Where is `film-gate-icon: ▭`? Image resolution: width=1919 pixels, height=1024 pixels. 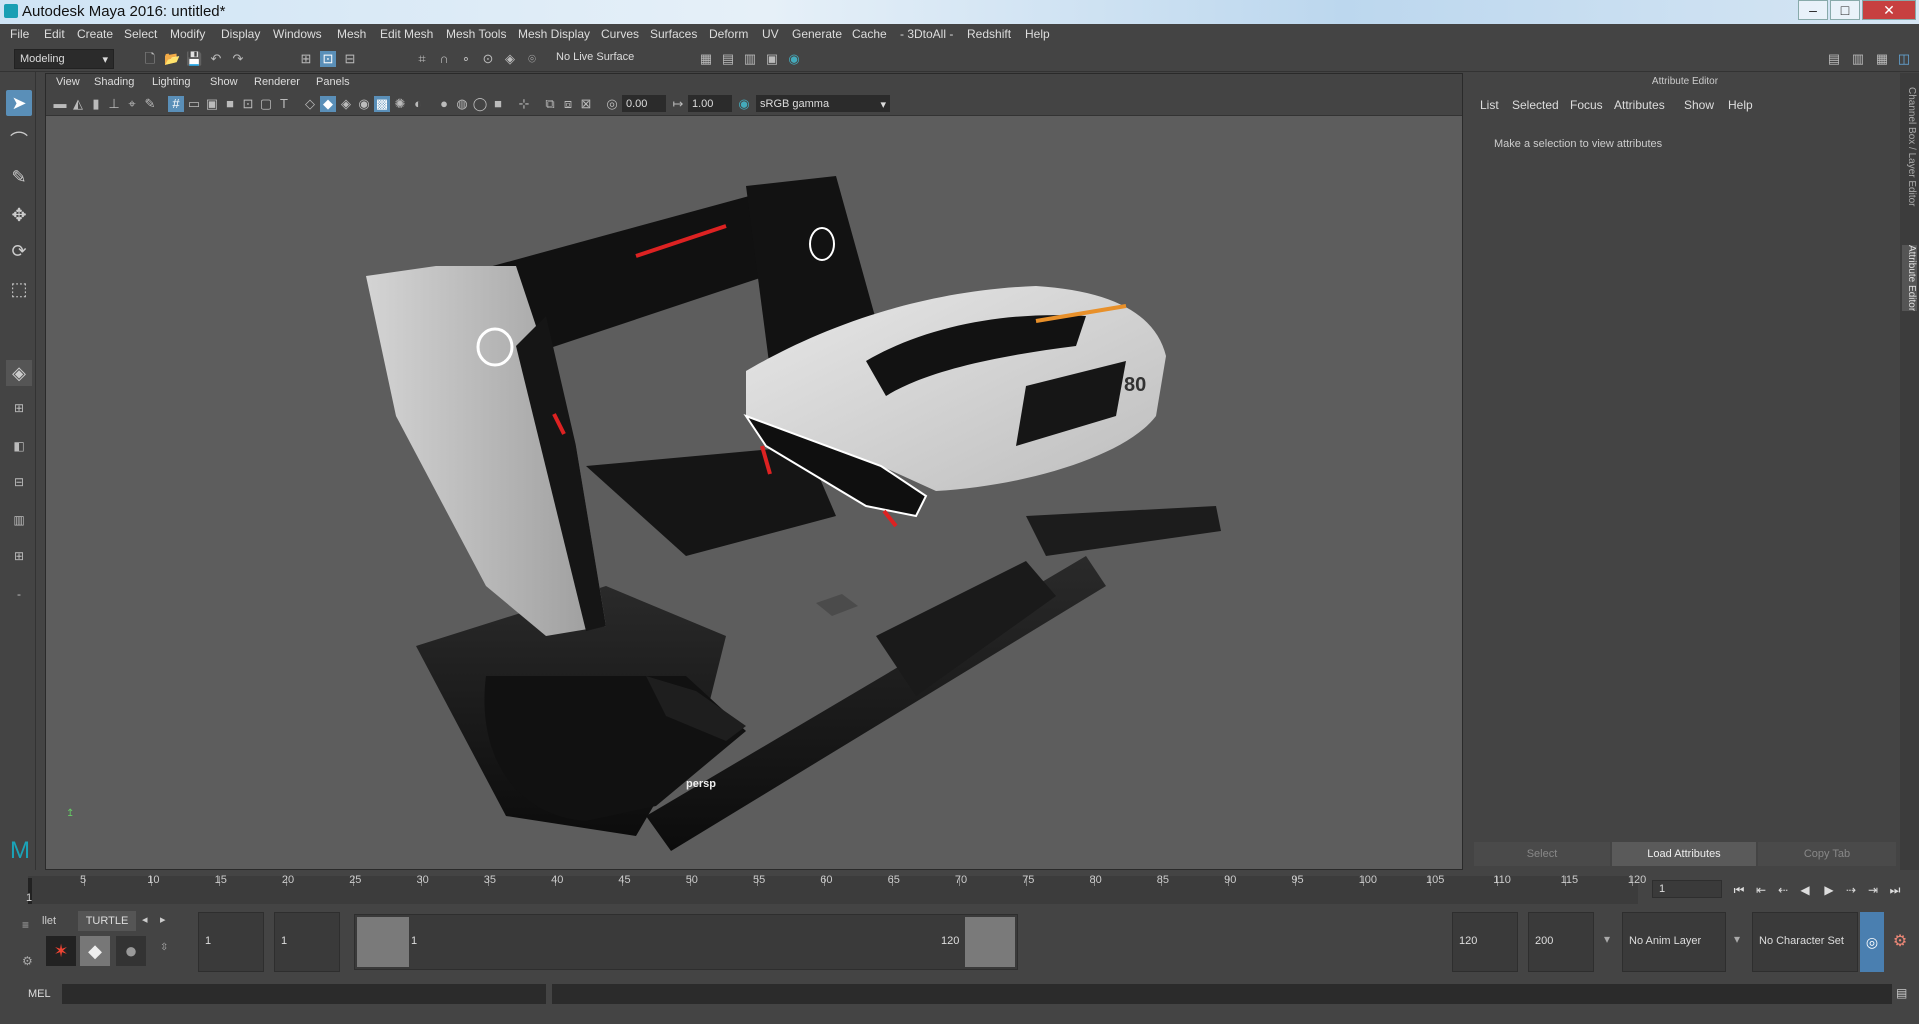
film-gate-icon: ▭ is located at coordinates (194, 104).